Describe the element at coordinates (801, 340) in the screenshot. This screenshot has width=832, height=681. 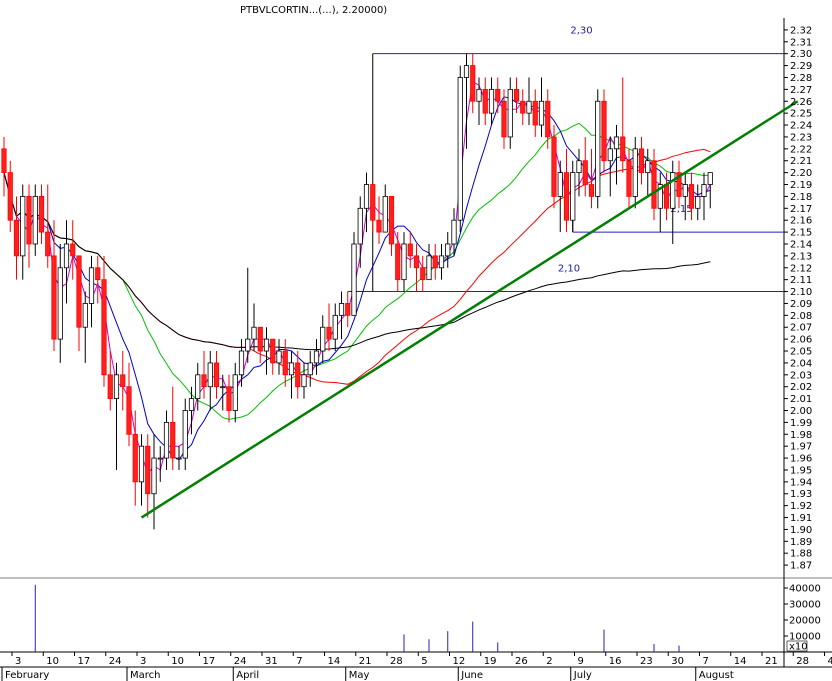
I see `price-tick-label: 2.06` at that location.